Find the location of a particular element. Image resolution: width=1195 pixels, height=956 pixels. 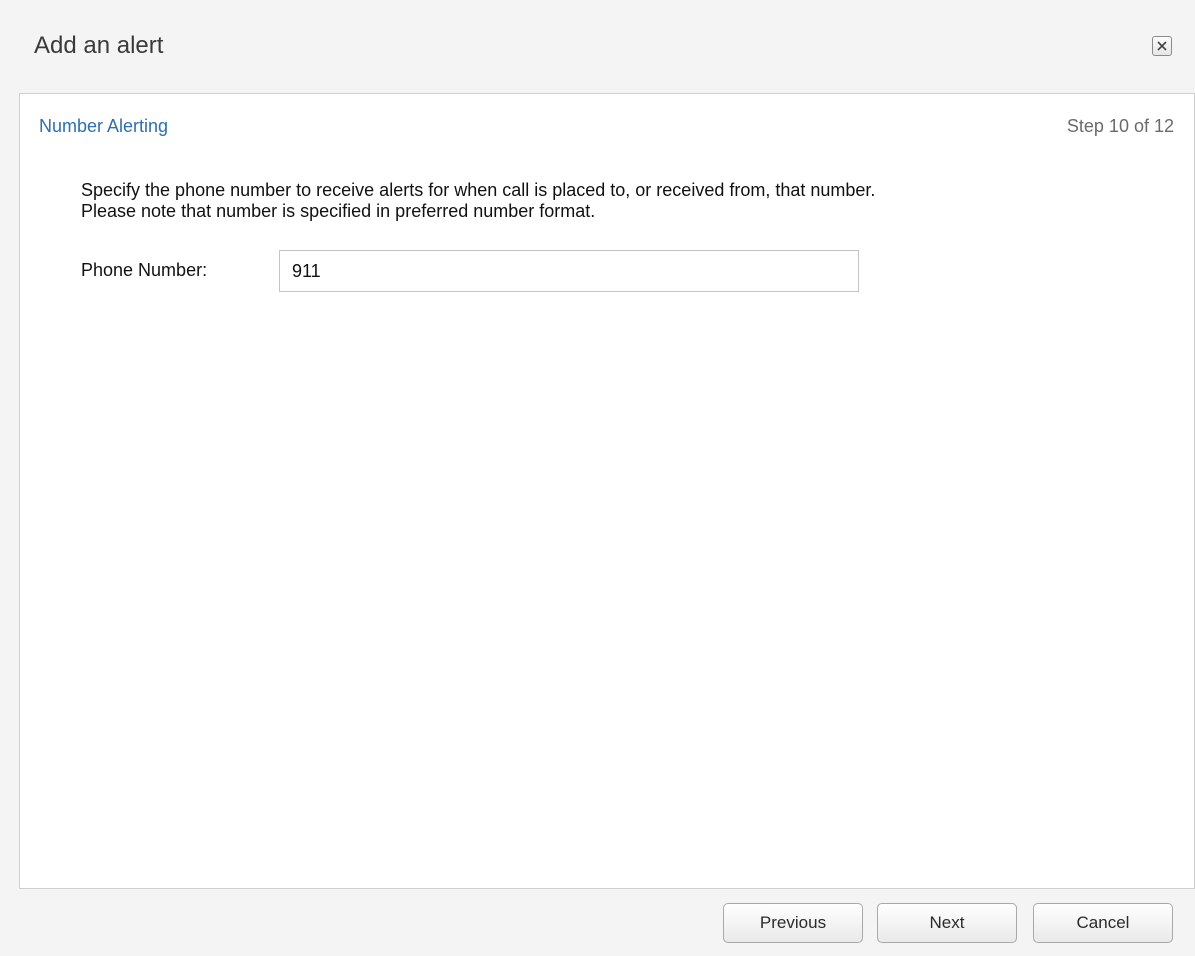

dialog-footer: Previous Next Cancel is located at coordinates (597, 922).